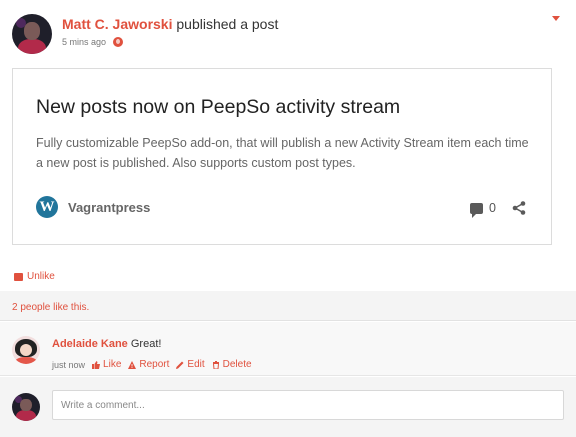 This screenshot has height=437, width=576. What do you see at coordinates (47, 207) in the screenshot?
I see `wordpress-icon: W` at bounding box center [47, 207].